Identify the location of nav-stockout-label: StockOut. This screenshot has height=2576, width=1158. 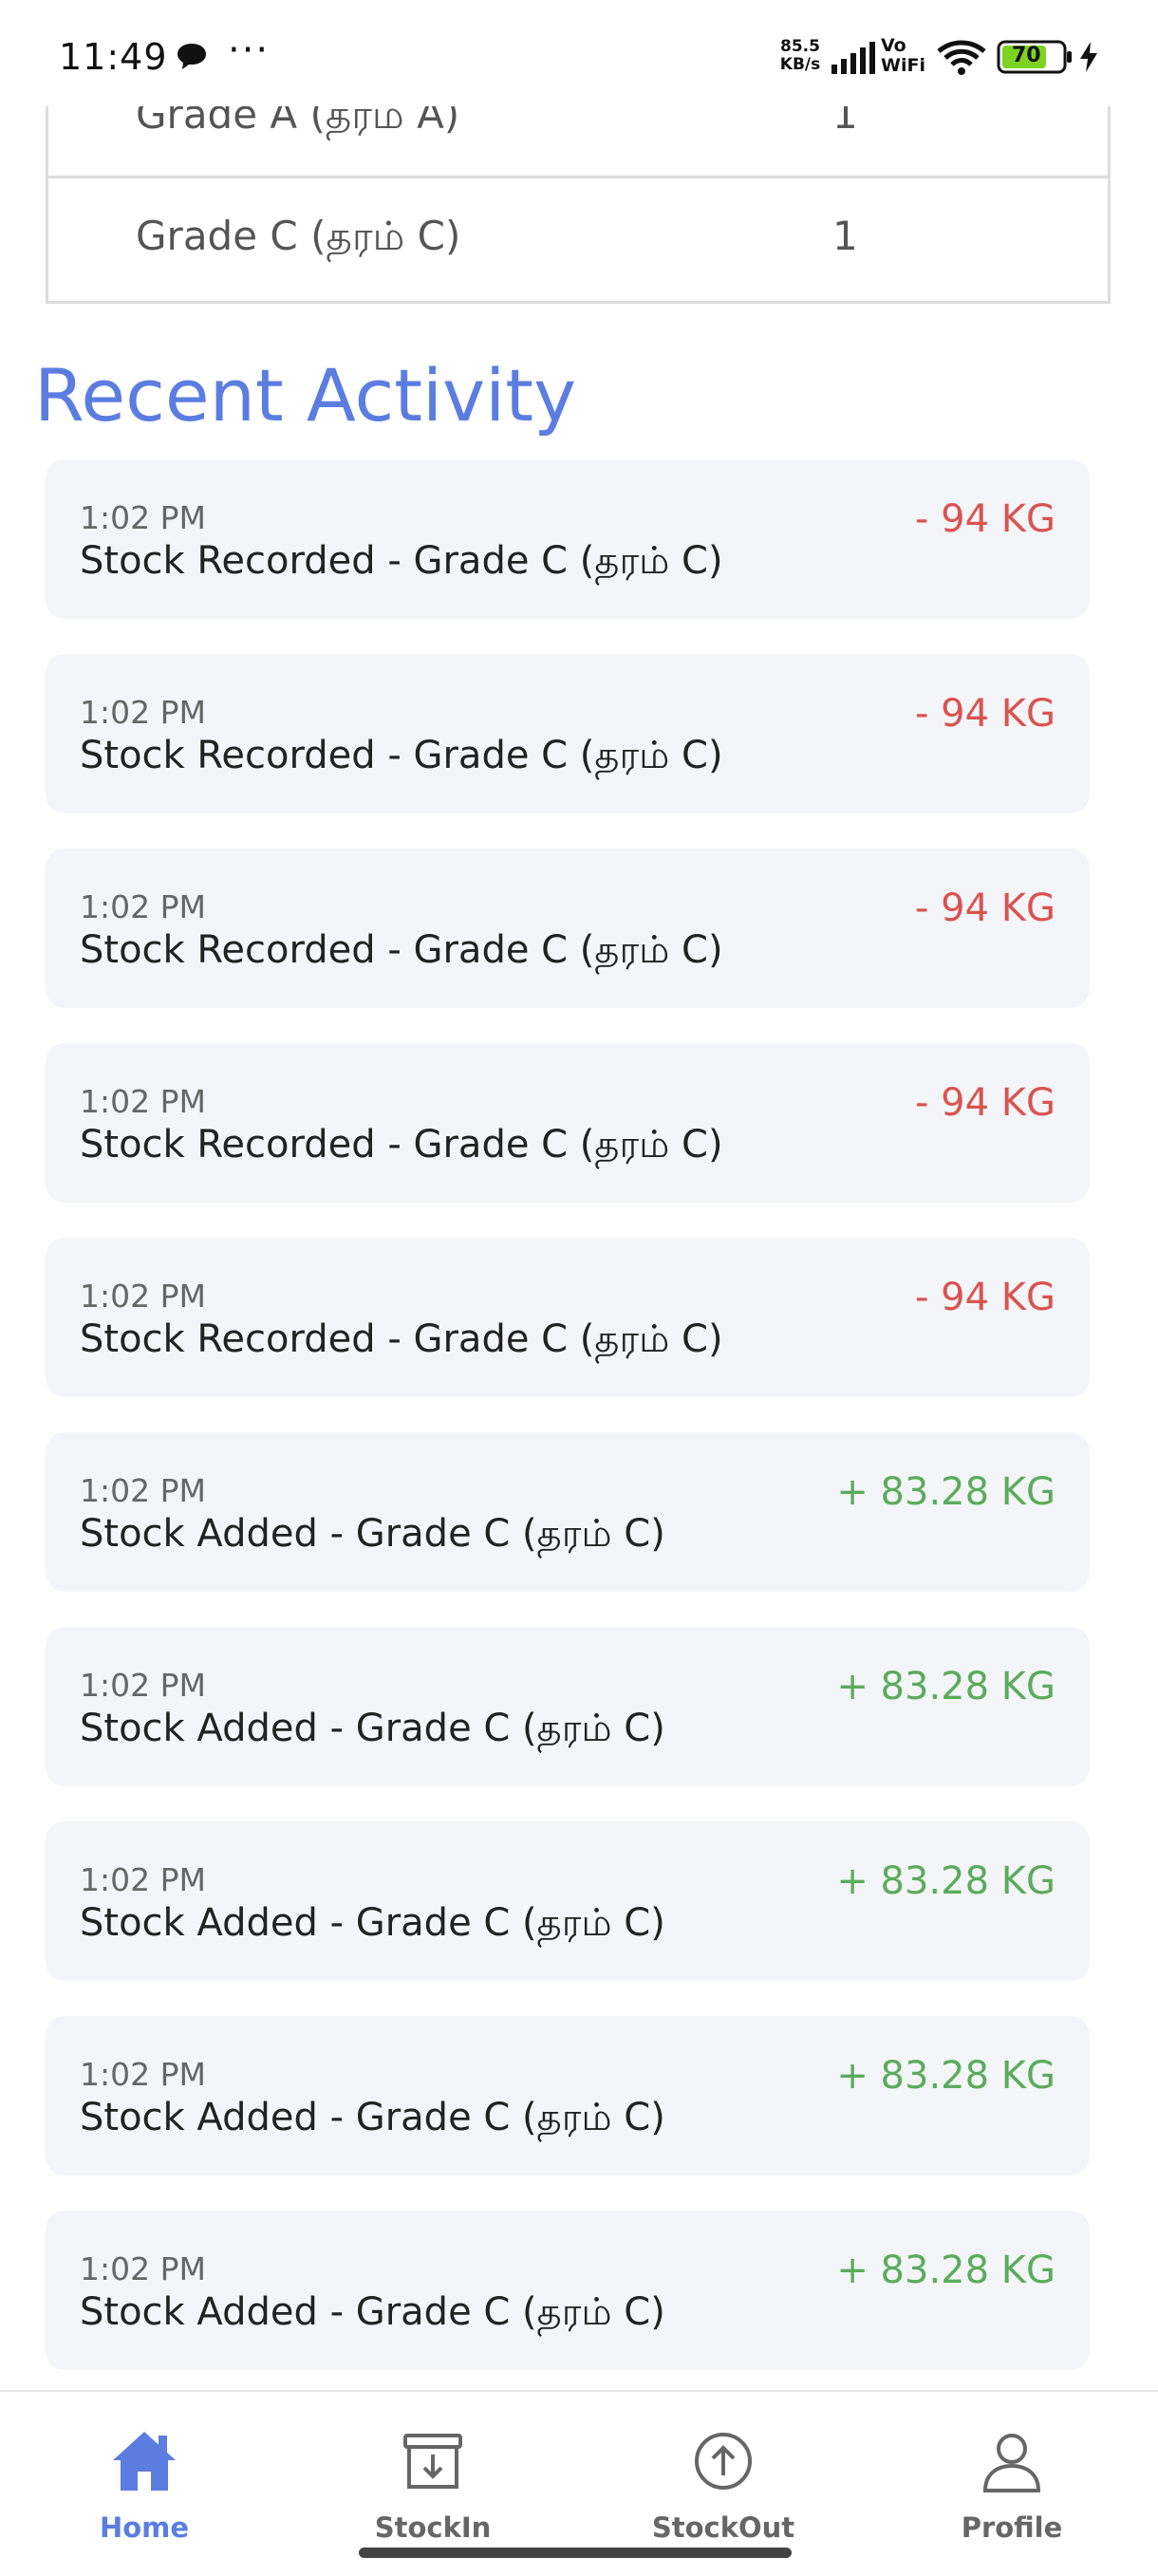
(723, 2527).